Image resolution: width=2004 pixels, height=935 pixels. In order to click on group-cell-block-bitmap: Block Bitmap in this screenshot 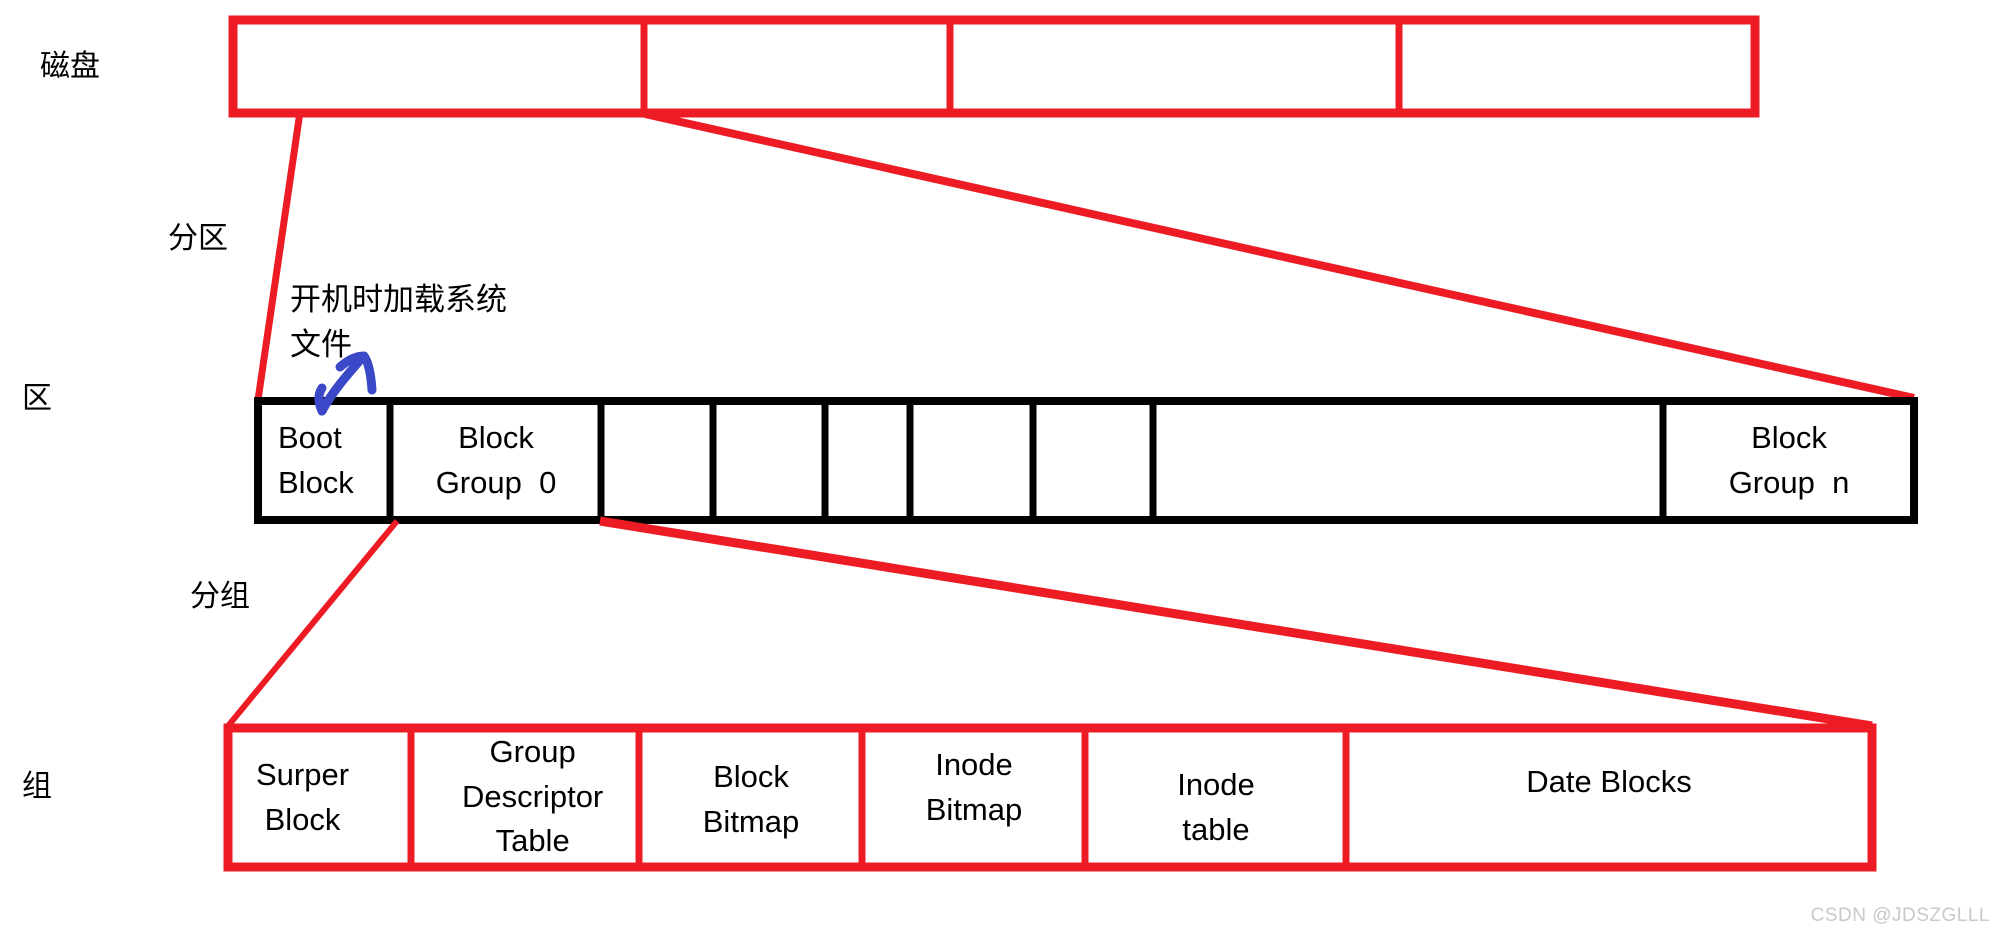, I will do `click(751, 800)`.